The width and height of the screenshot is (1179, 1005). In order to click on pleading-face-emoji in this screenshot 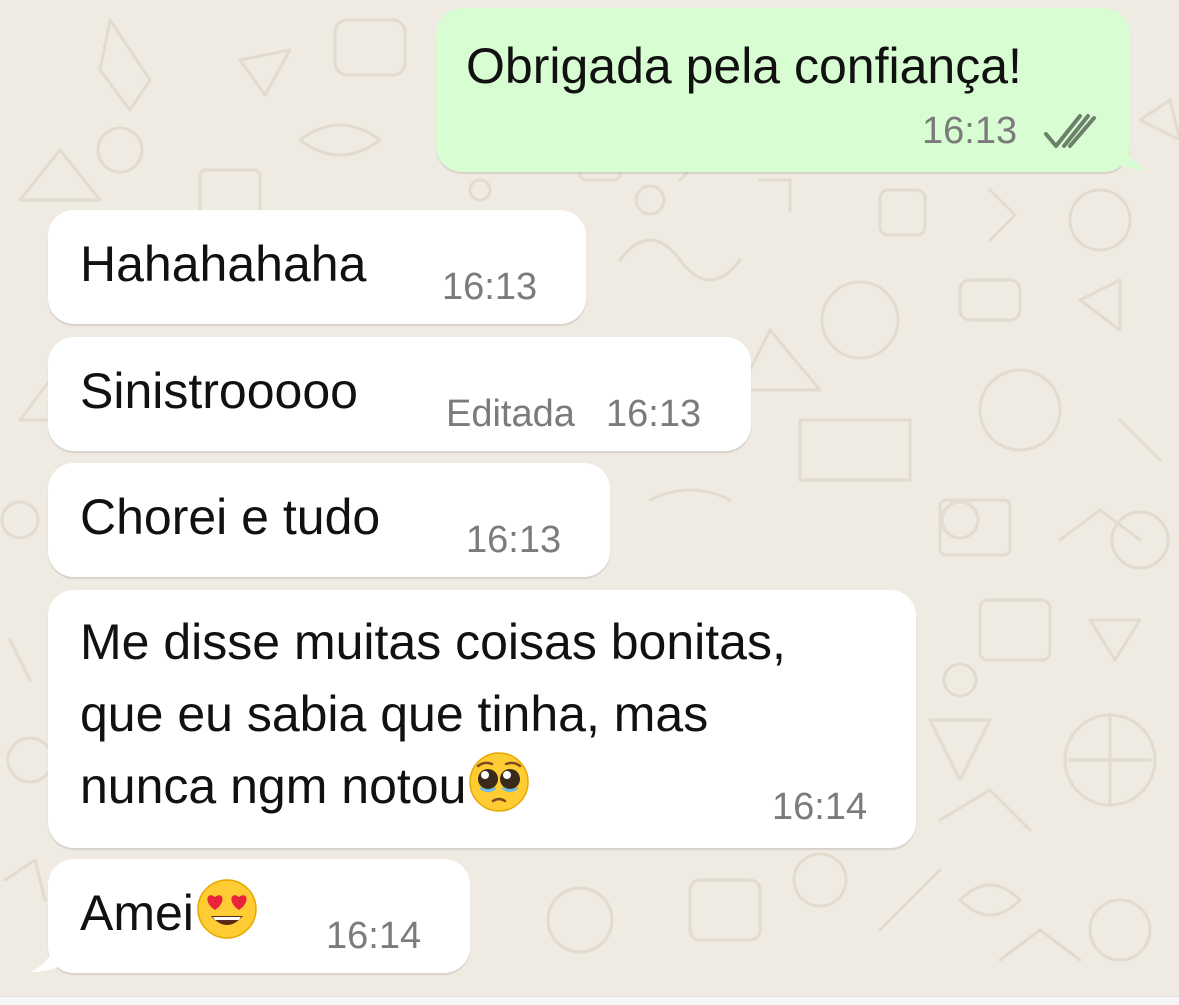, I will do `click(499, 791)`.